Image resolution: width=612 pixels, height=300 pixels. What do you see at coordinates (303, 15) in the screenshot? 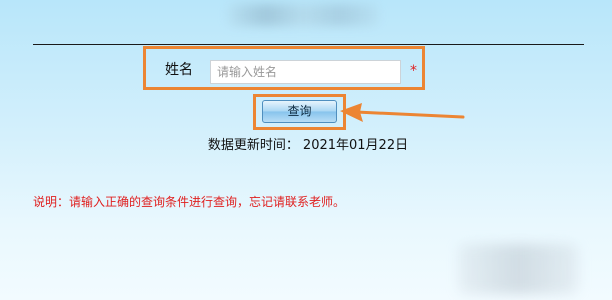
I see `redacted-title` at bounding box center [303, 15].